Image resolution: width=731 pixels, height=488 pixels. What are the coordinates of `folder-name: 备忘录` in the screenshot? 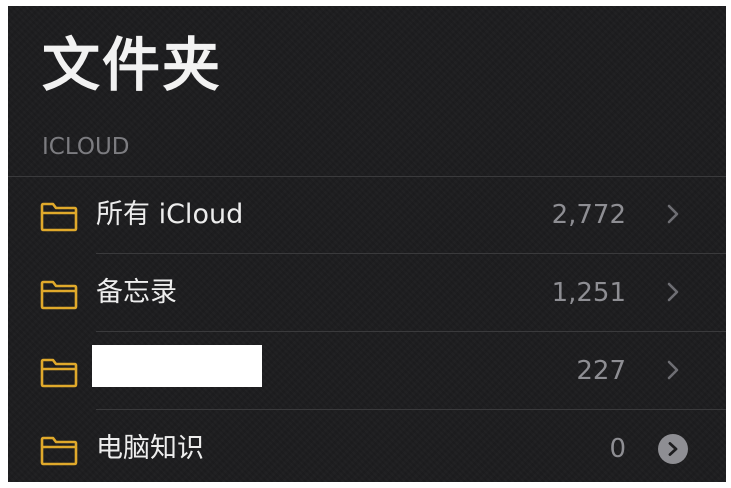 It's located at (136, 292).